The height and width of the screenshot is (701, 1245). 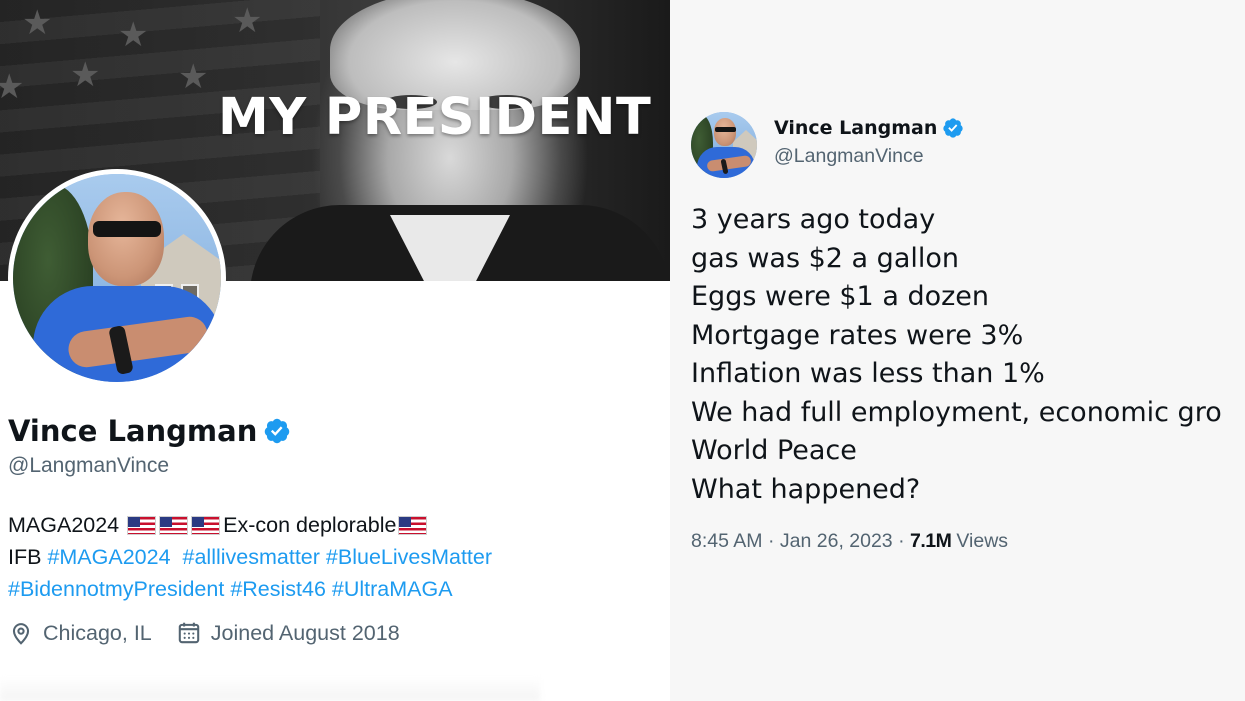 What do you see at coordinates (931, 541) in the screenshot?
I see `tweet-views-count: 7.1M` at bounding box center [931, 541].